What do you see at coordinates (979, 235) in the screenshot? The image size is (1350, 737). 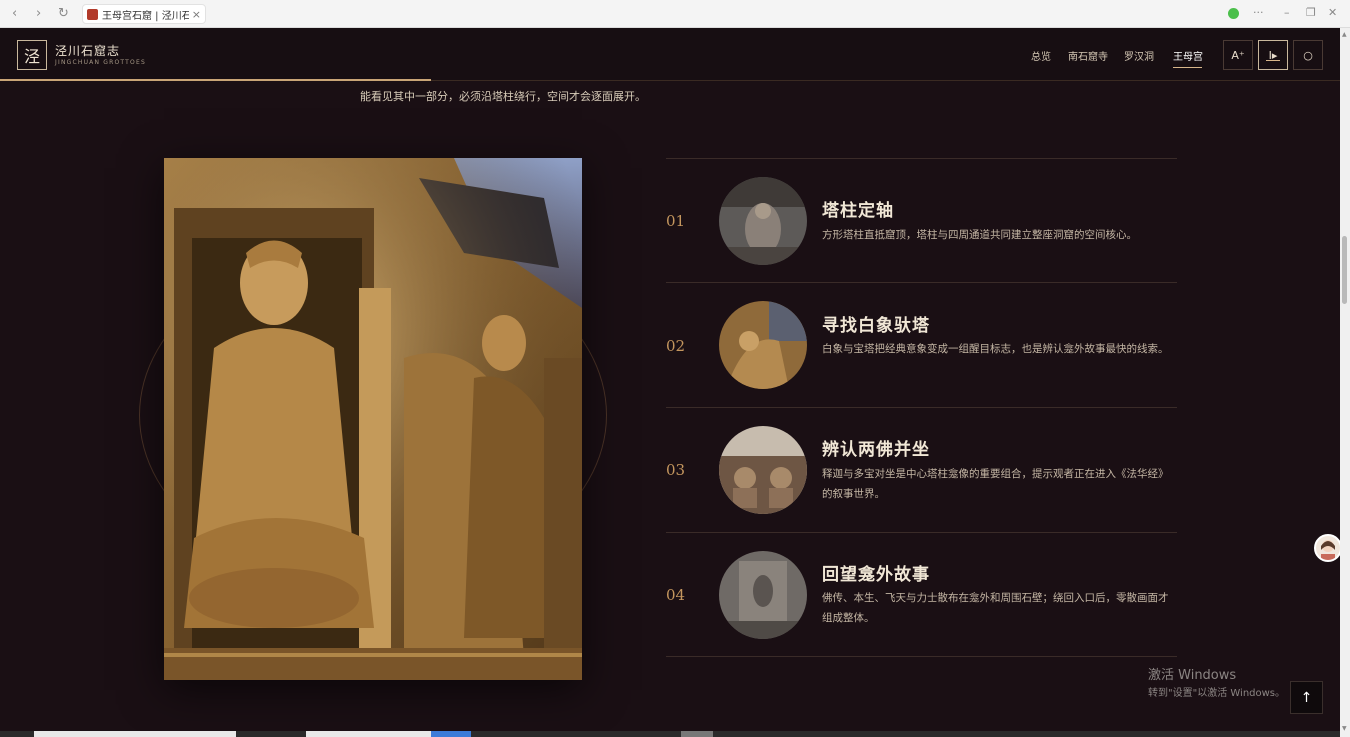 I see `step-description: 方形塔柱直抵窟顶，塔柱与四周通道共同建立整座洞窟的空间核心。` at bounding box center [979, 235].